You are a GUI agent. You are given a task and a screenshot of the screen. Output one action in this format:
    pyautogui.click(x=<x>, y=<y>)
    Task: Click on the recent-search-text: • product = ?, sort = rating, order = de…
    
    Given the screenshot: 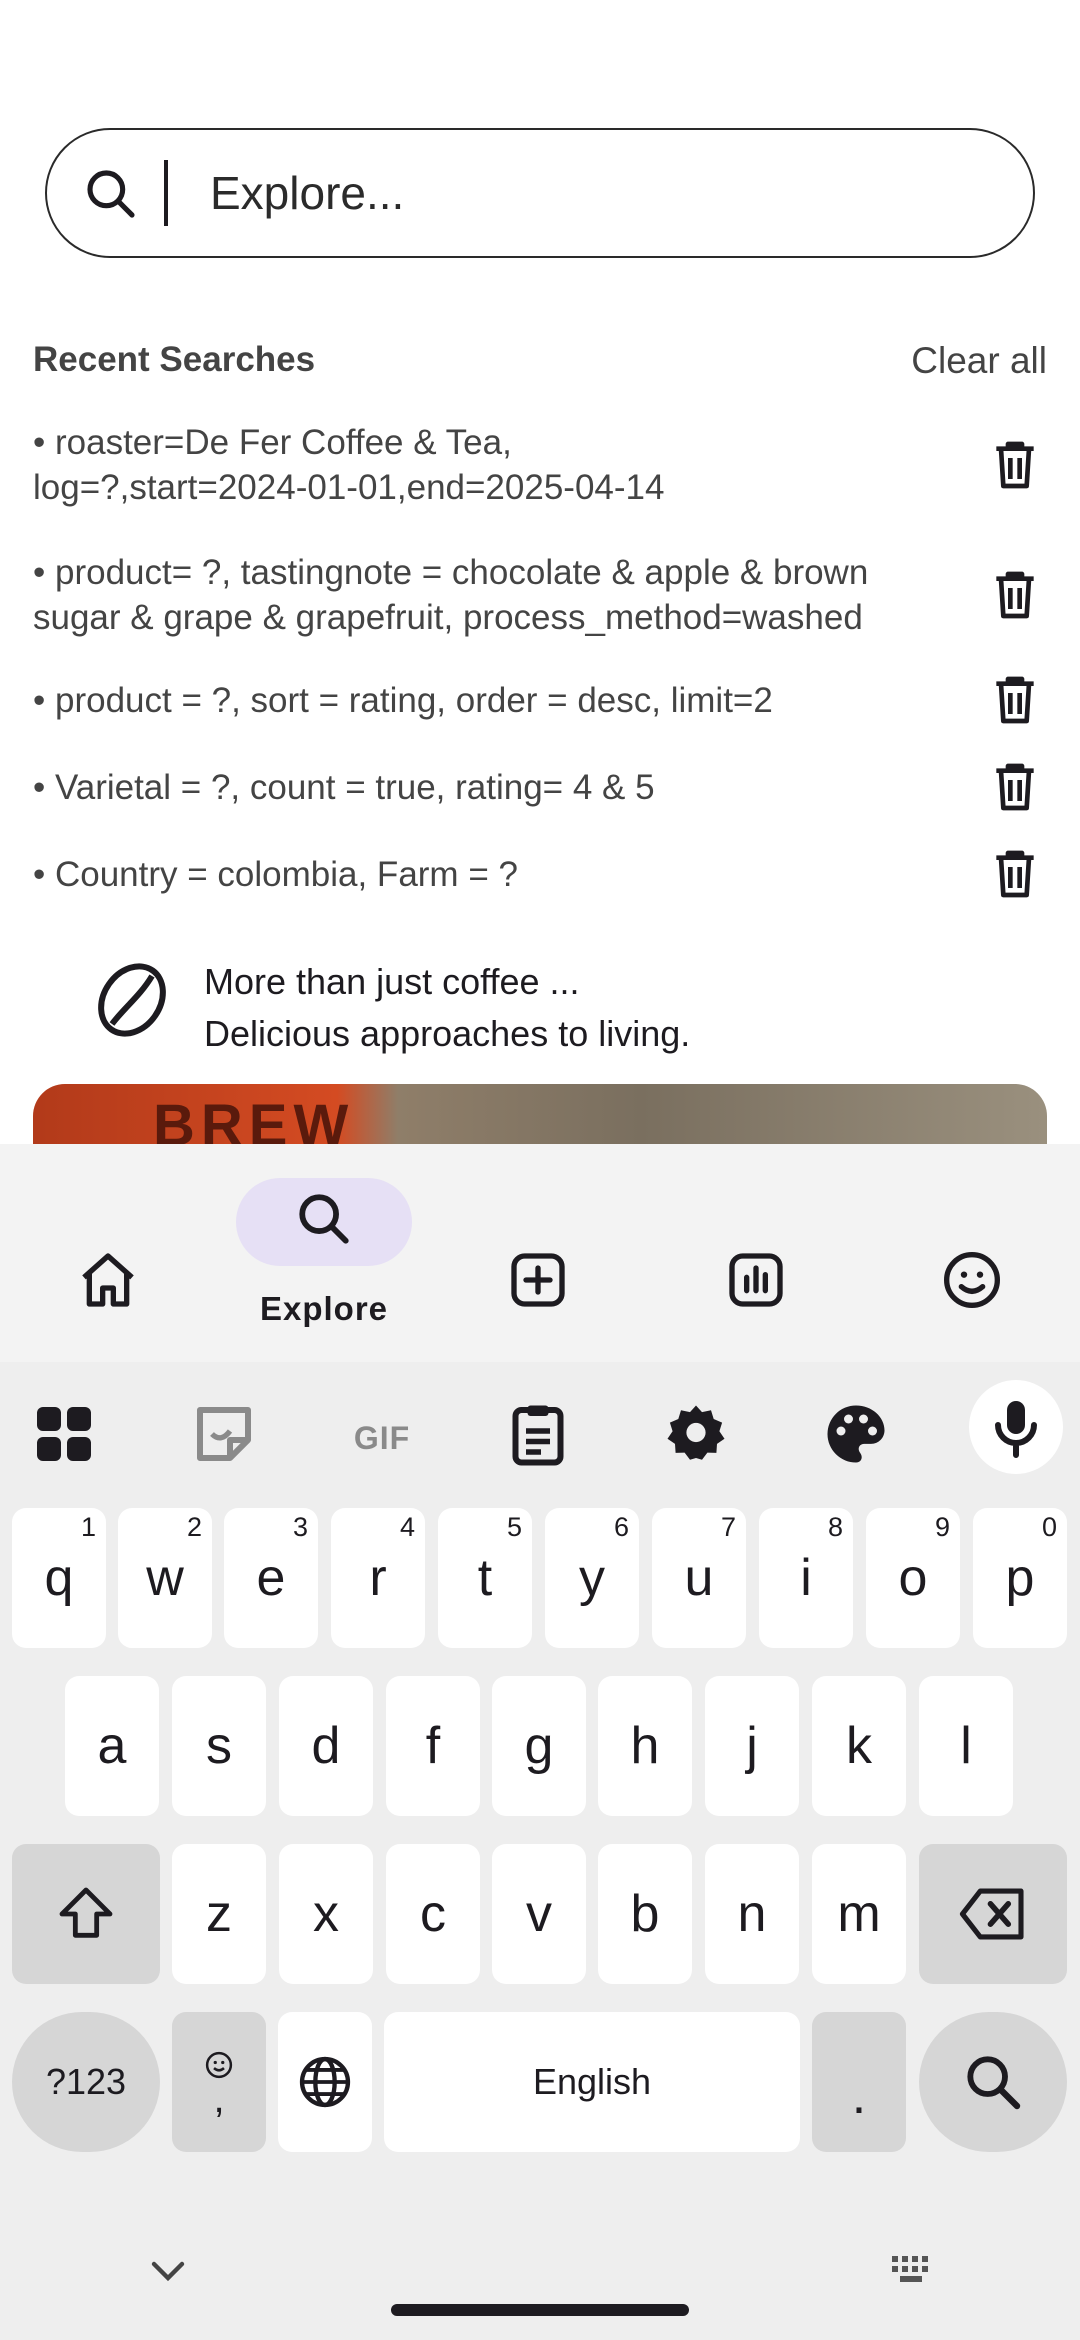 What is the action you would take?
    pyautogui.click(x=403, y=700)
    